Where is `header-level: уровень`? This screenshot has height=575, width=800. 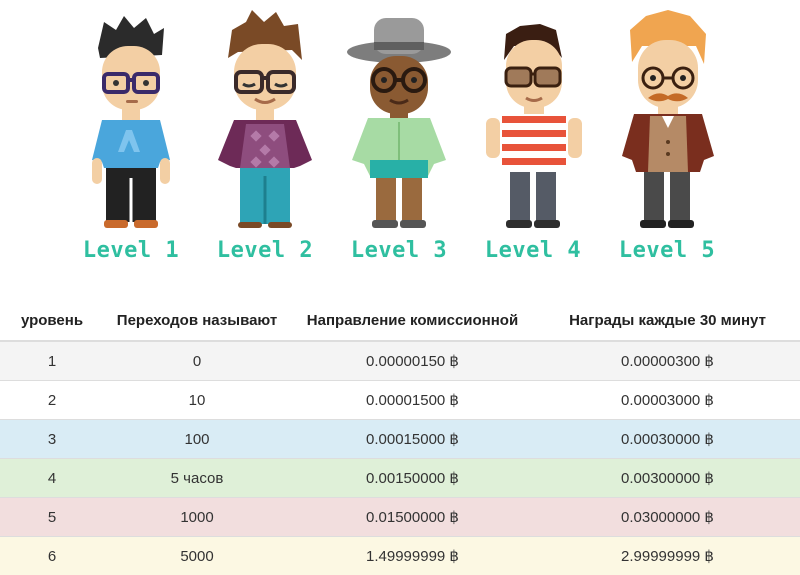 header-level: уровень is located at coordinates (52, 320).